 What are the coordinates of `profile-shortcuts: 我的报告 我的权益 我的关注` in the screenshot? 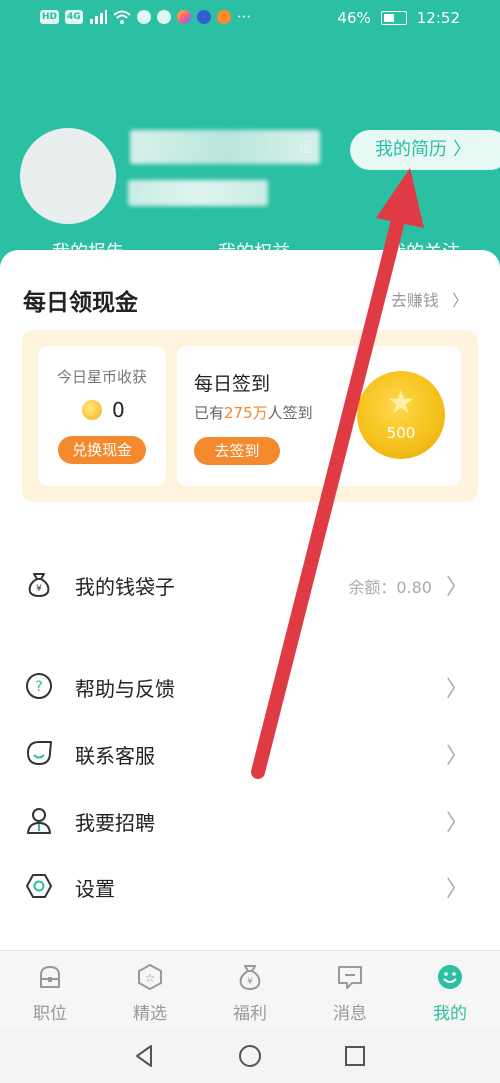 It's located at (250, 243).